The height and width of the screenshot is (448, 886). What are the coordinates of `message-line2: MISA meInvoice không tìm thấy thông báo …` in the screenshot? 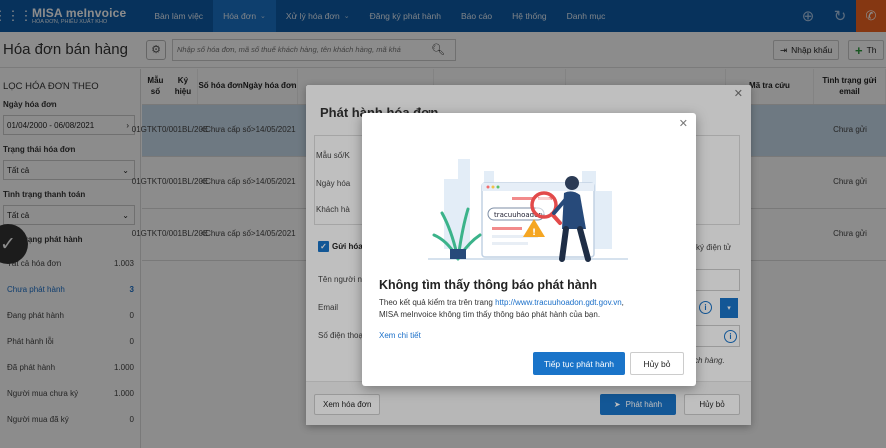 It's located at (490, 314).